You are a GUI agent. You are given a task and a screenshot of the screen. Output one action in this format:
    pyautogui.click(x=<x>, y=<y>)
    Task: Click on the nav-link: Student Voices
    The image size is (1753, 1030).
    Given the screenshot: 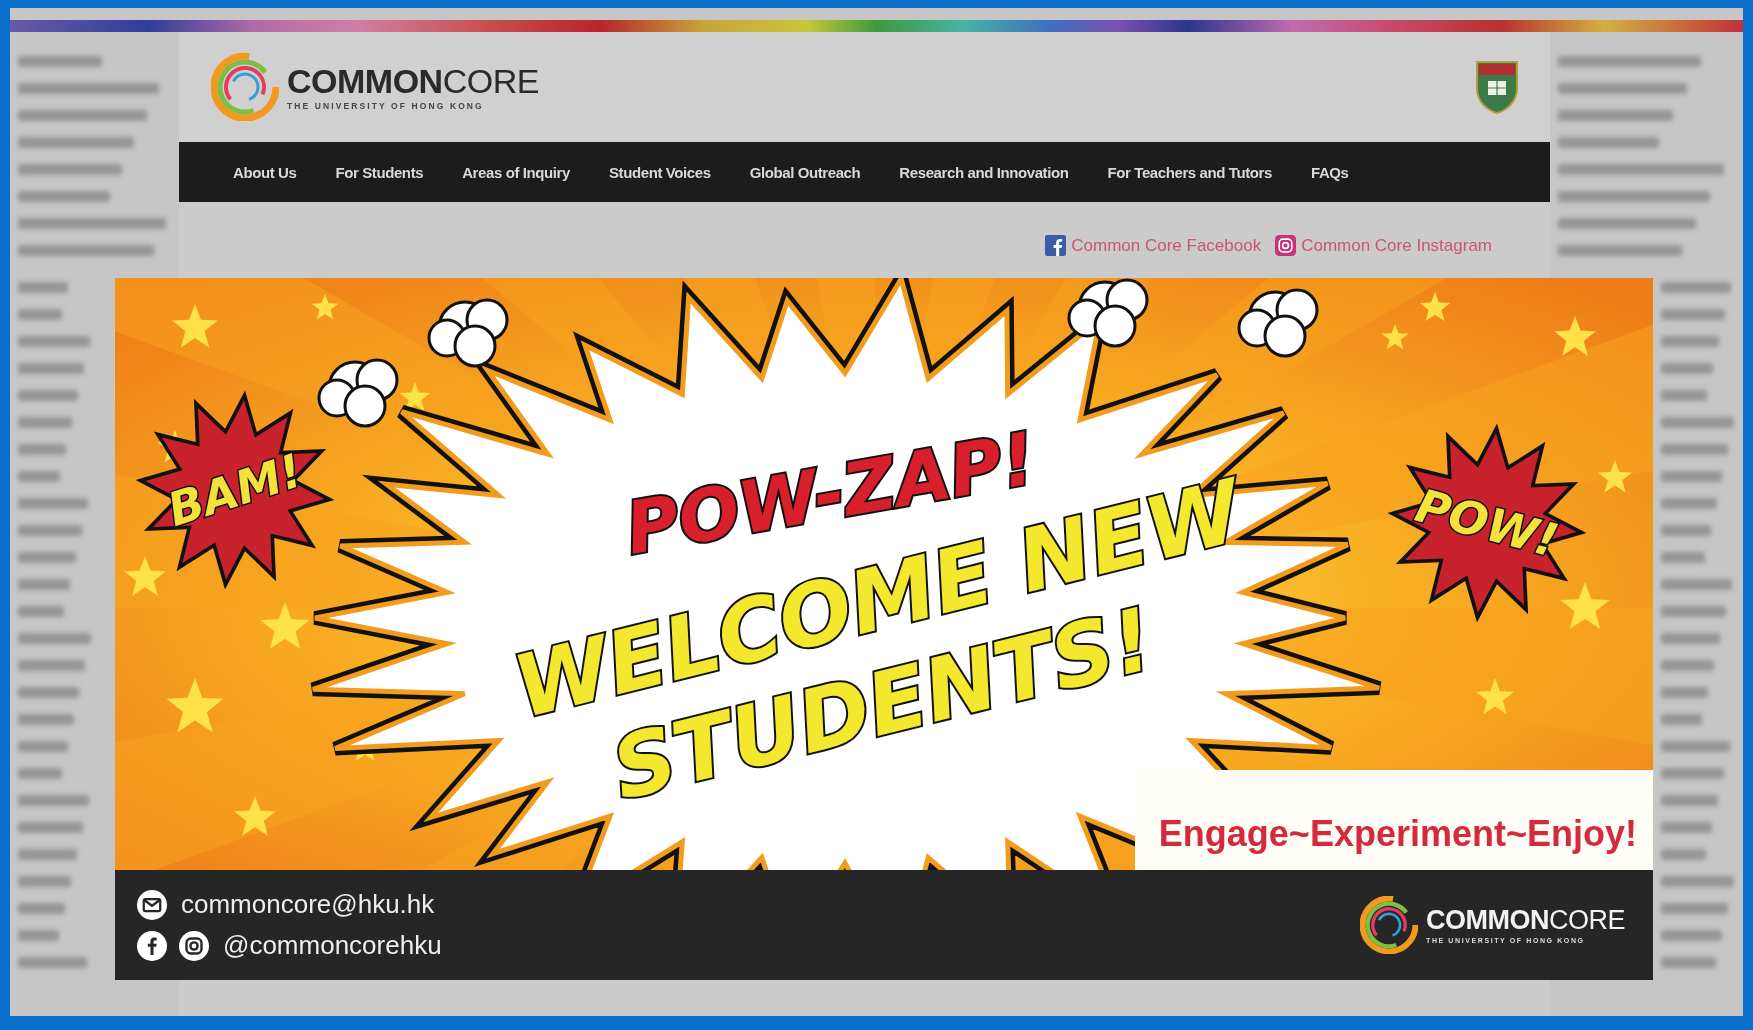 What is the action you would take?
    pyautogui.click(x=659, y=172)
    